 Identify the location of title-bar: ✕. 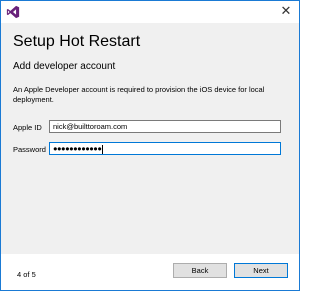
(150, 12).